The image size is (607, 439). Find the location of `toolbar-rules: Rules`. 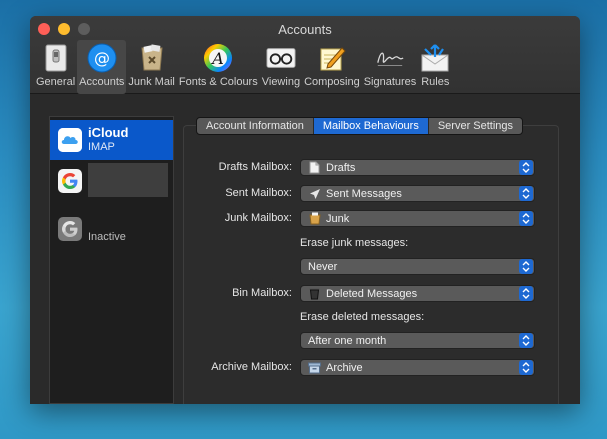

toolbar-rules: Rules is located at coordinates (435, 67).